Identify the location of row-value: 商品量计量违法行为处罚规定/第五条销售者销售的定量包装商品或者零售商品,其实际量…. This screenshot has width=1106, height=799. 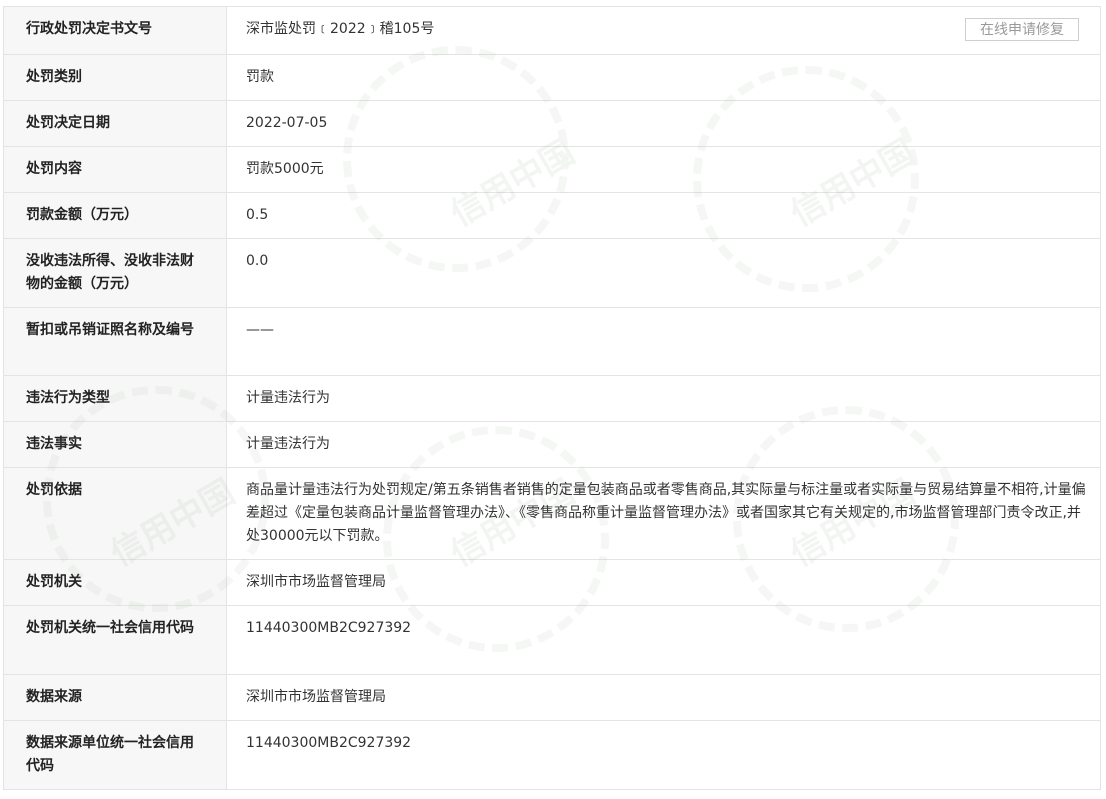
(663, 513).